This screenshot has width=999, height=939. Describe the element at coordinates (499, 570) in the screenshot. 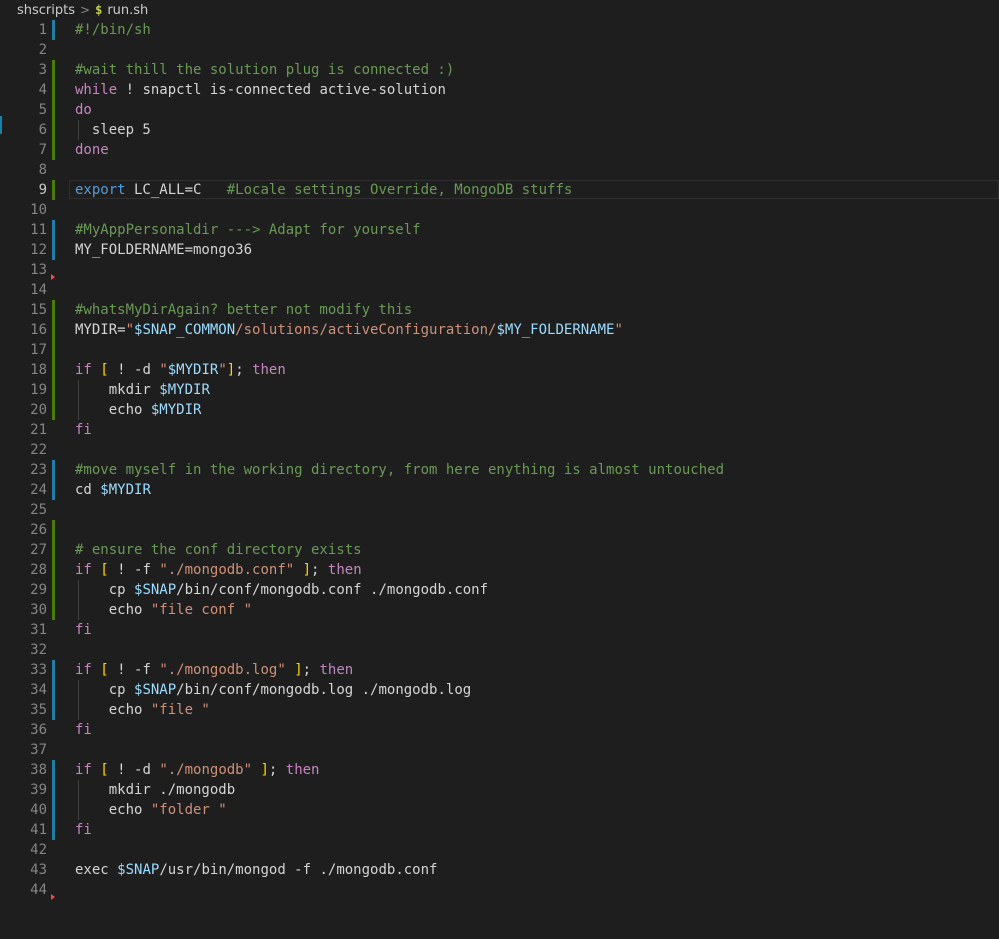

I see `code-line: 28 if [ ! -f "./mongodb.conf" ]; then` at that location.